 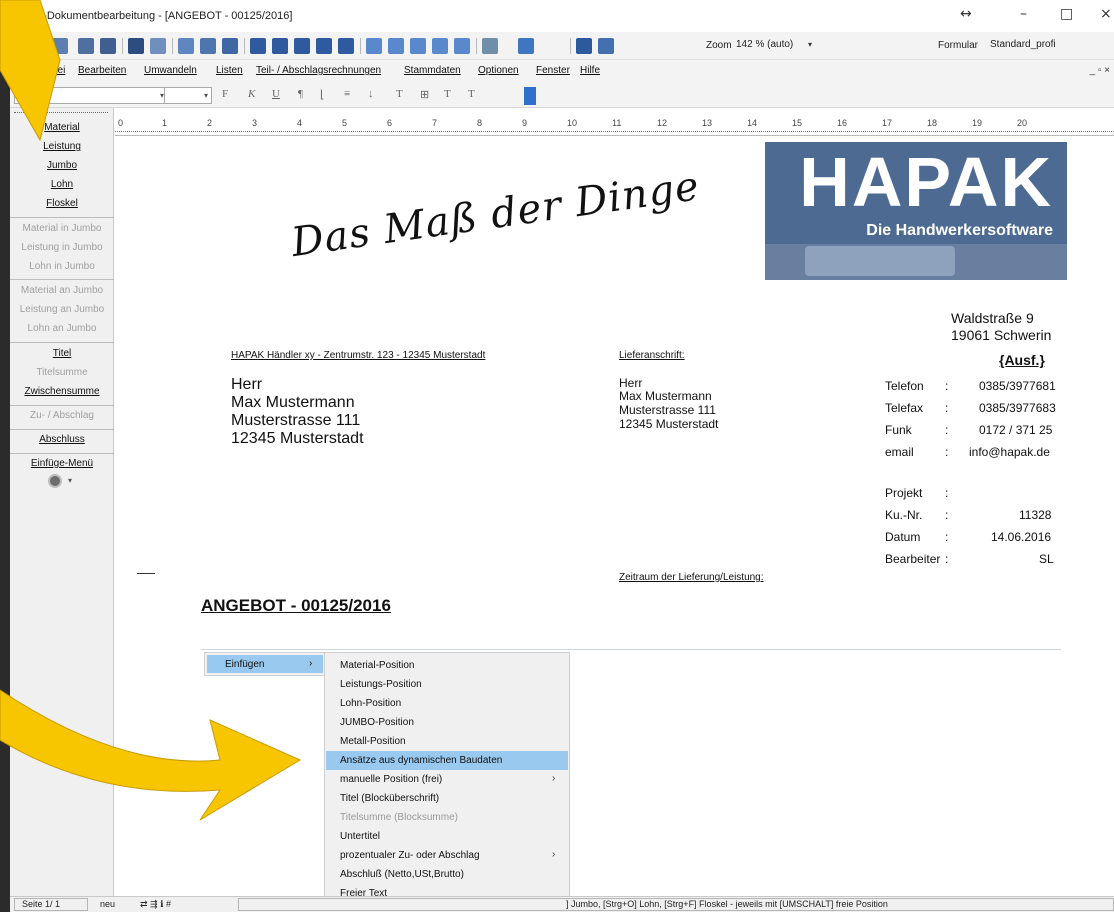 What do you see at coordinates (447, 779) in the screenshot?
I see `submenu-item: manuelle Position (frei) ›` at bounding box center [447, 779].